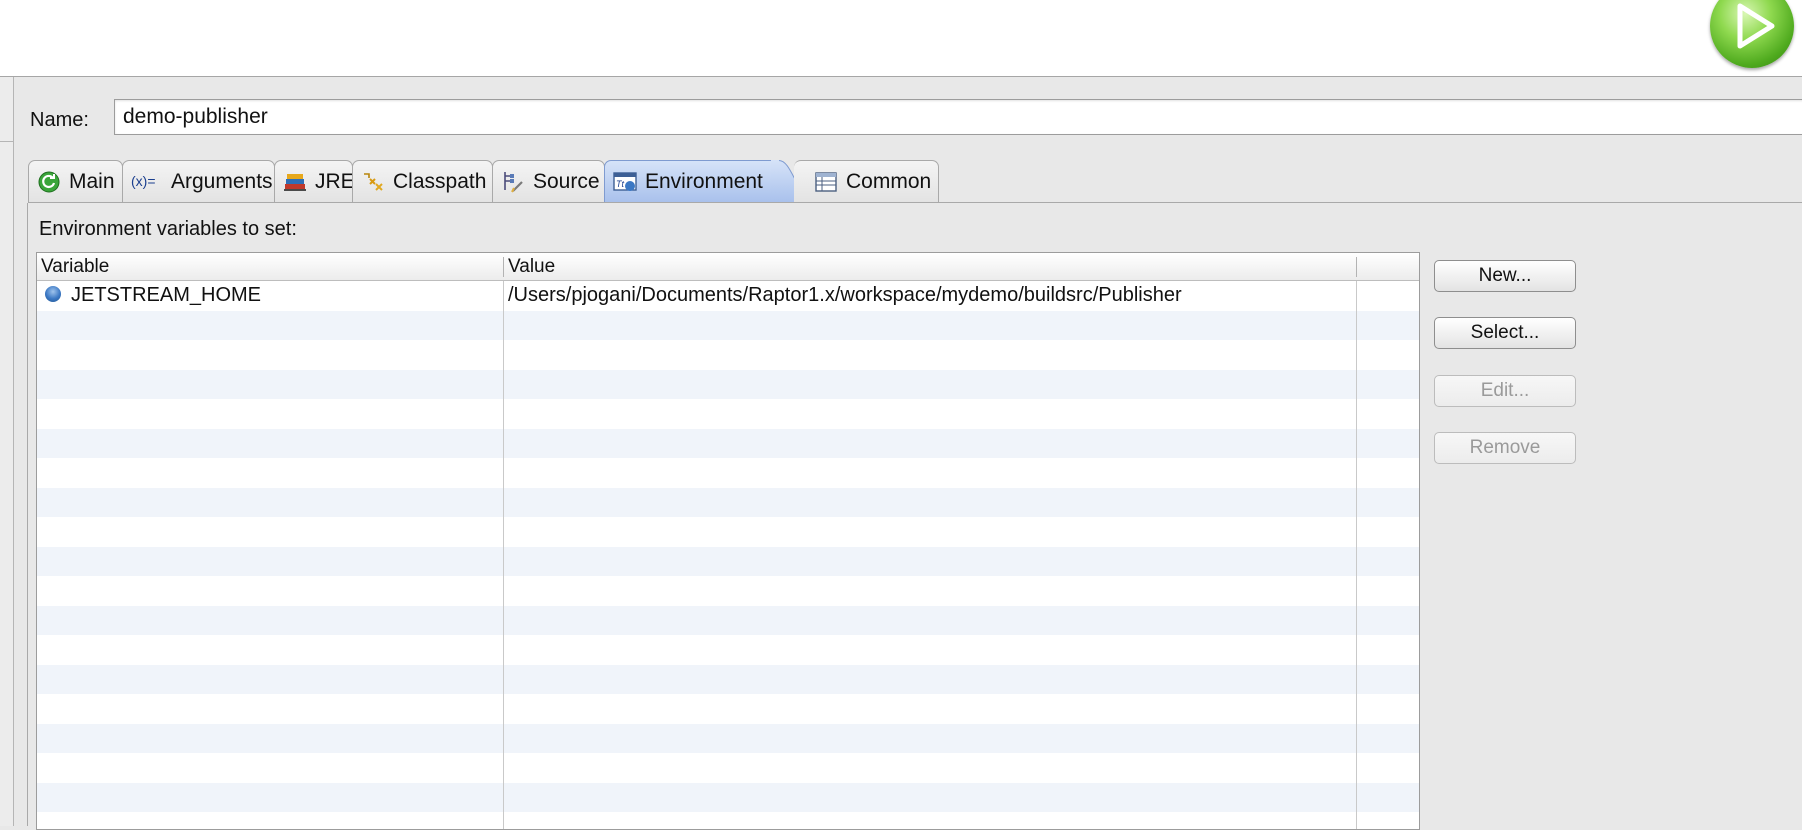 Image resolution: width=1802 pixels, height=830 pixels. Describe the element at coordinates (295, 182) in the screenshot. I see `jre-library-icon` at that location.